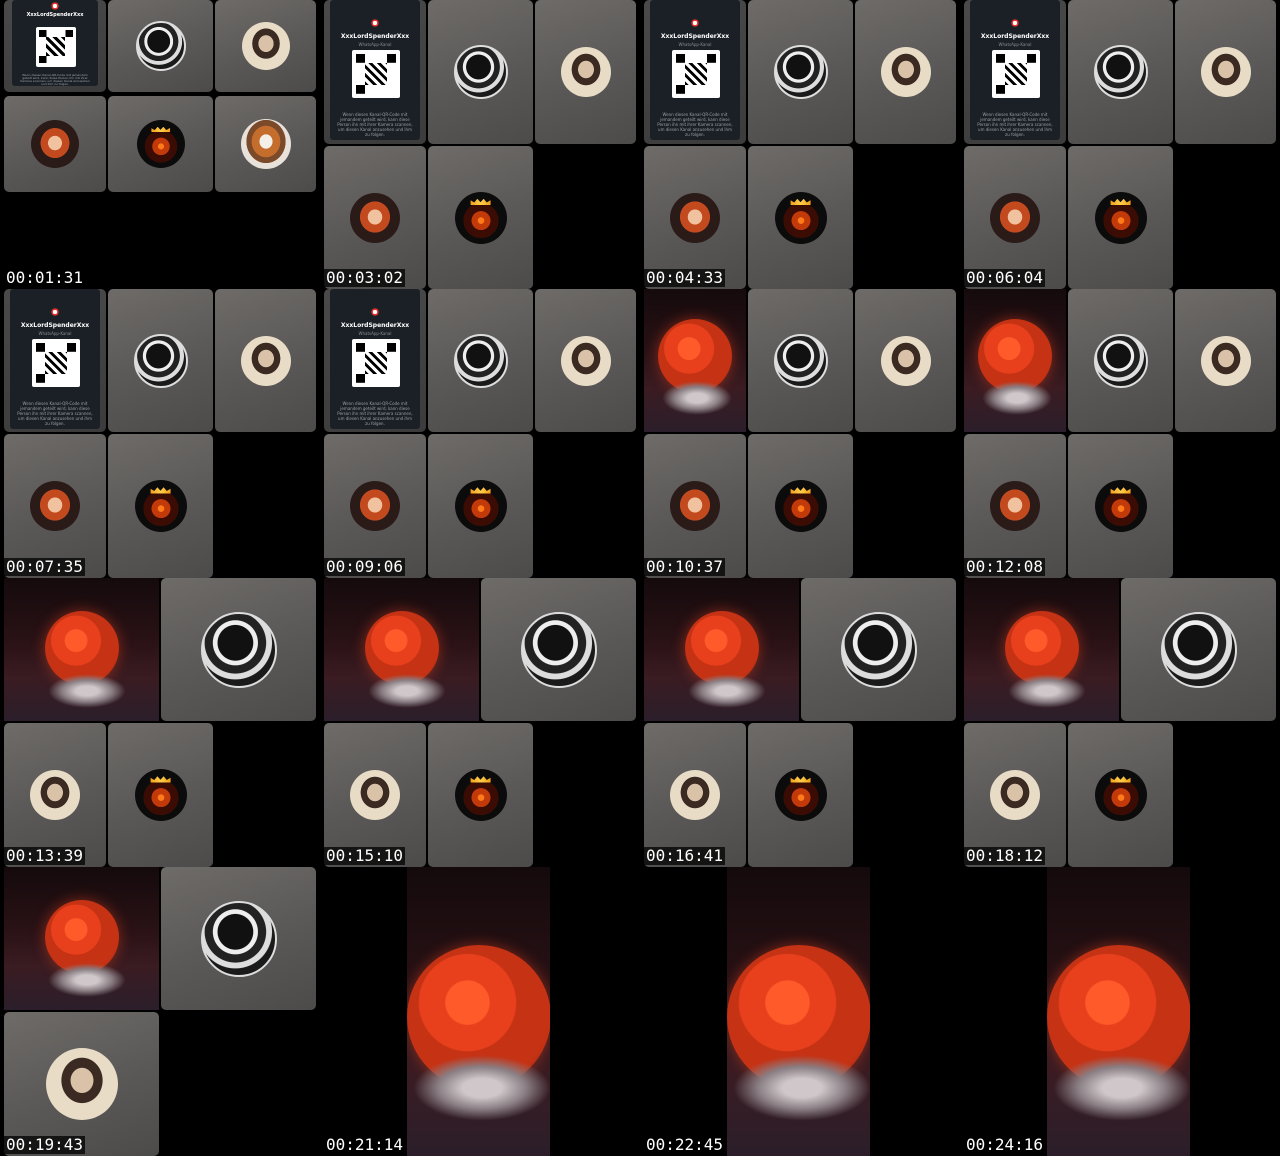 The image size is (1280, 1156). I want to click on thumbnail-16: 00:24:16, so click(1120, 1011).